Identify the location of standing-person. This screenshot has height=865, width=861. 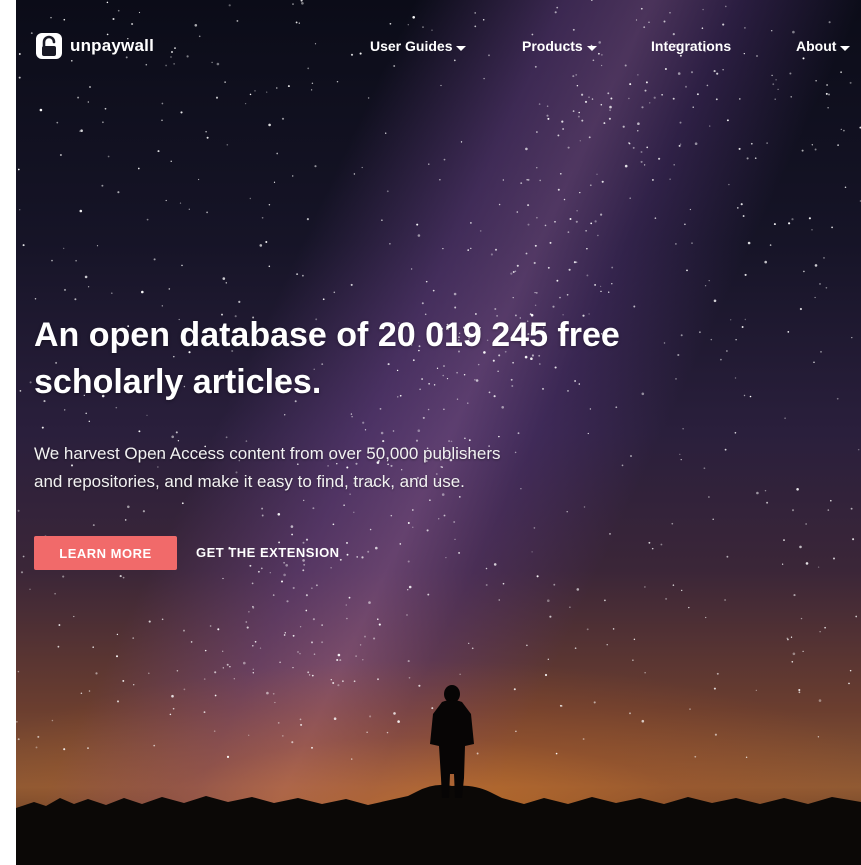
(452, 741).